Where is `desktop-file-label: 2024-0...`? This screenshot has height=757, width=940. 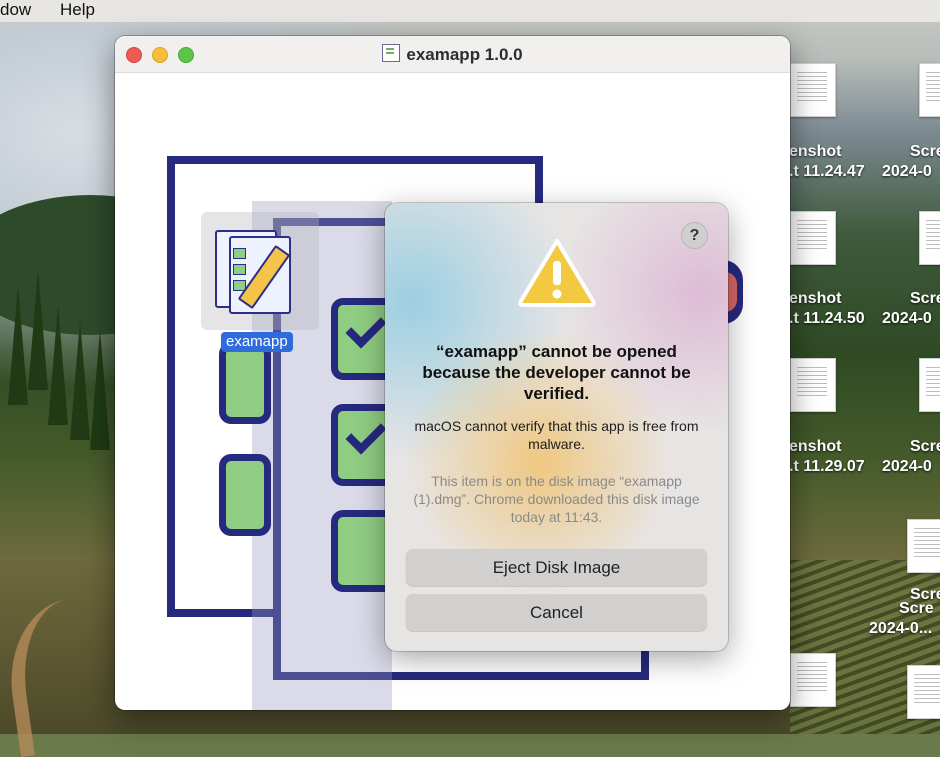 desktop-file-label: 2024-0... is located at coordinates (901, 628).